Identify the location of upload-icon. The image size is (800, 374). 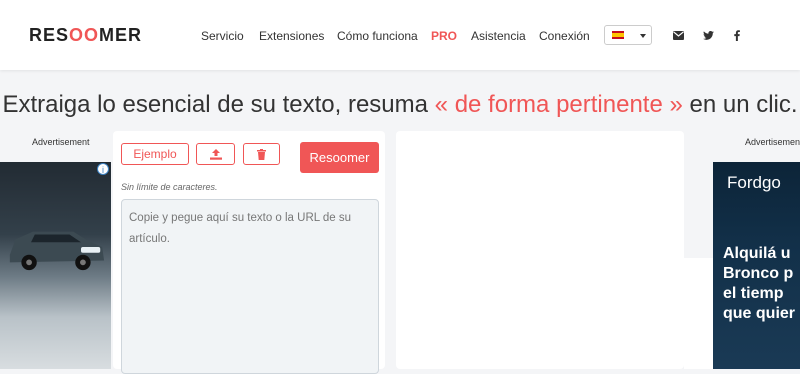
(215, 154).